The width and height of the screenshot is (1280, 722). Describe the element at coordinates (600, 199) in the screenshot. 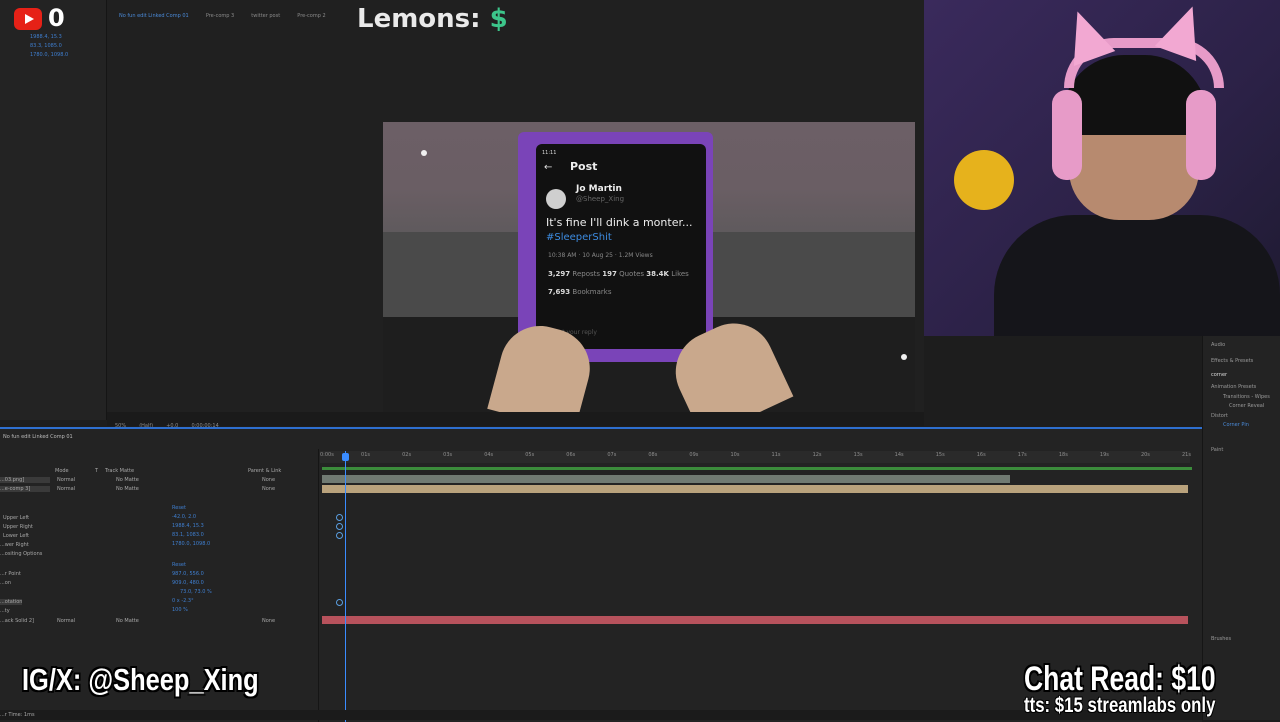

I see `author-handle: @Sheep_Xing` at that location.